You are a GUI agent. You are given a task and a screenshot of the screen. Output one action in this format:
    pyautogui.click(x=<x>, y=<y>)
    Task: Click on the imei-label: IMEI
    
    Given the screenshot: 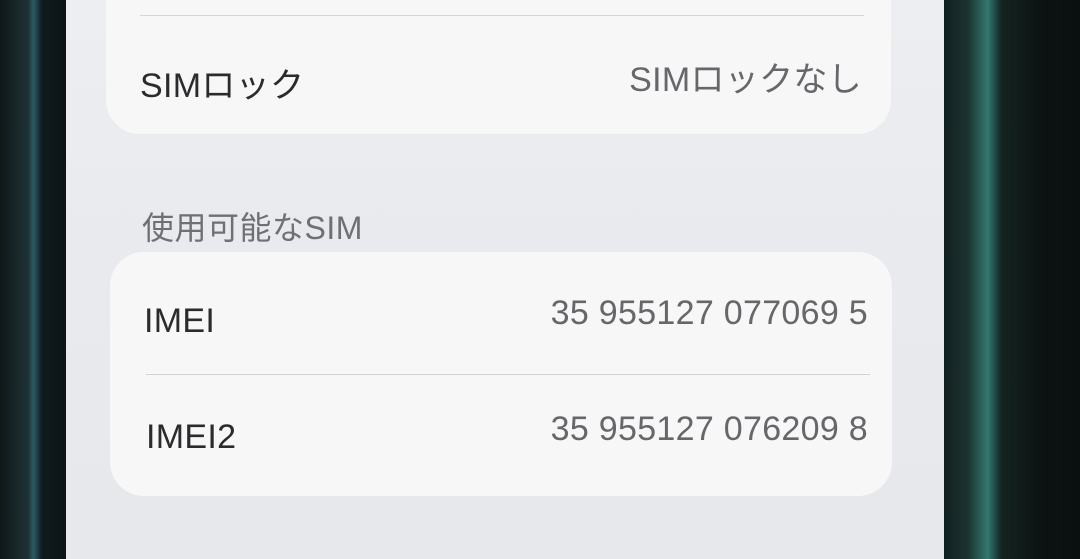 What is the action you would take?
    pyautogui.click(x=180, y=321)
    